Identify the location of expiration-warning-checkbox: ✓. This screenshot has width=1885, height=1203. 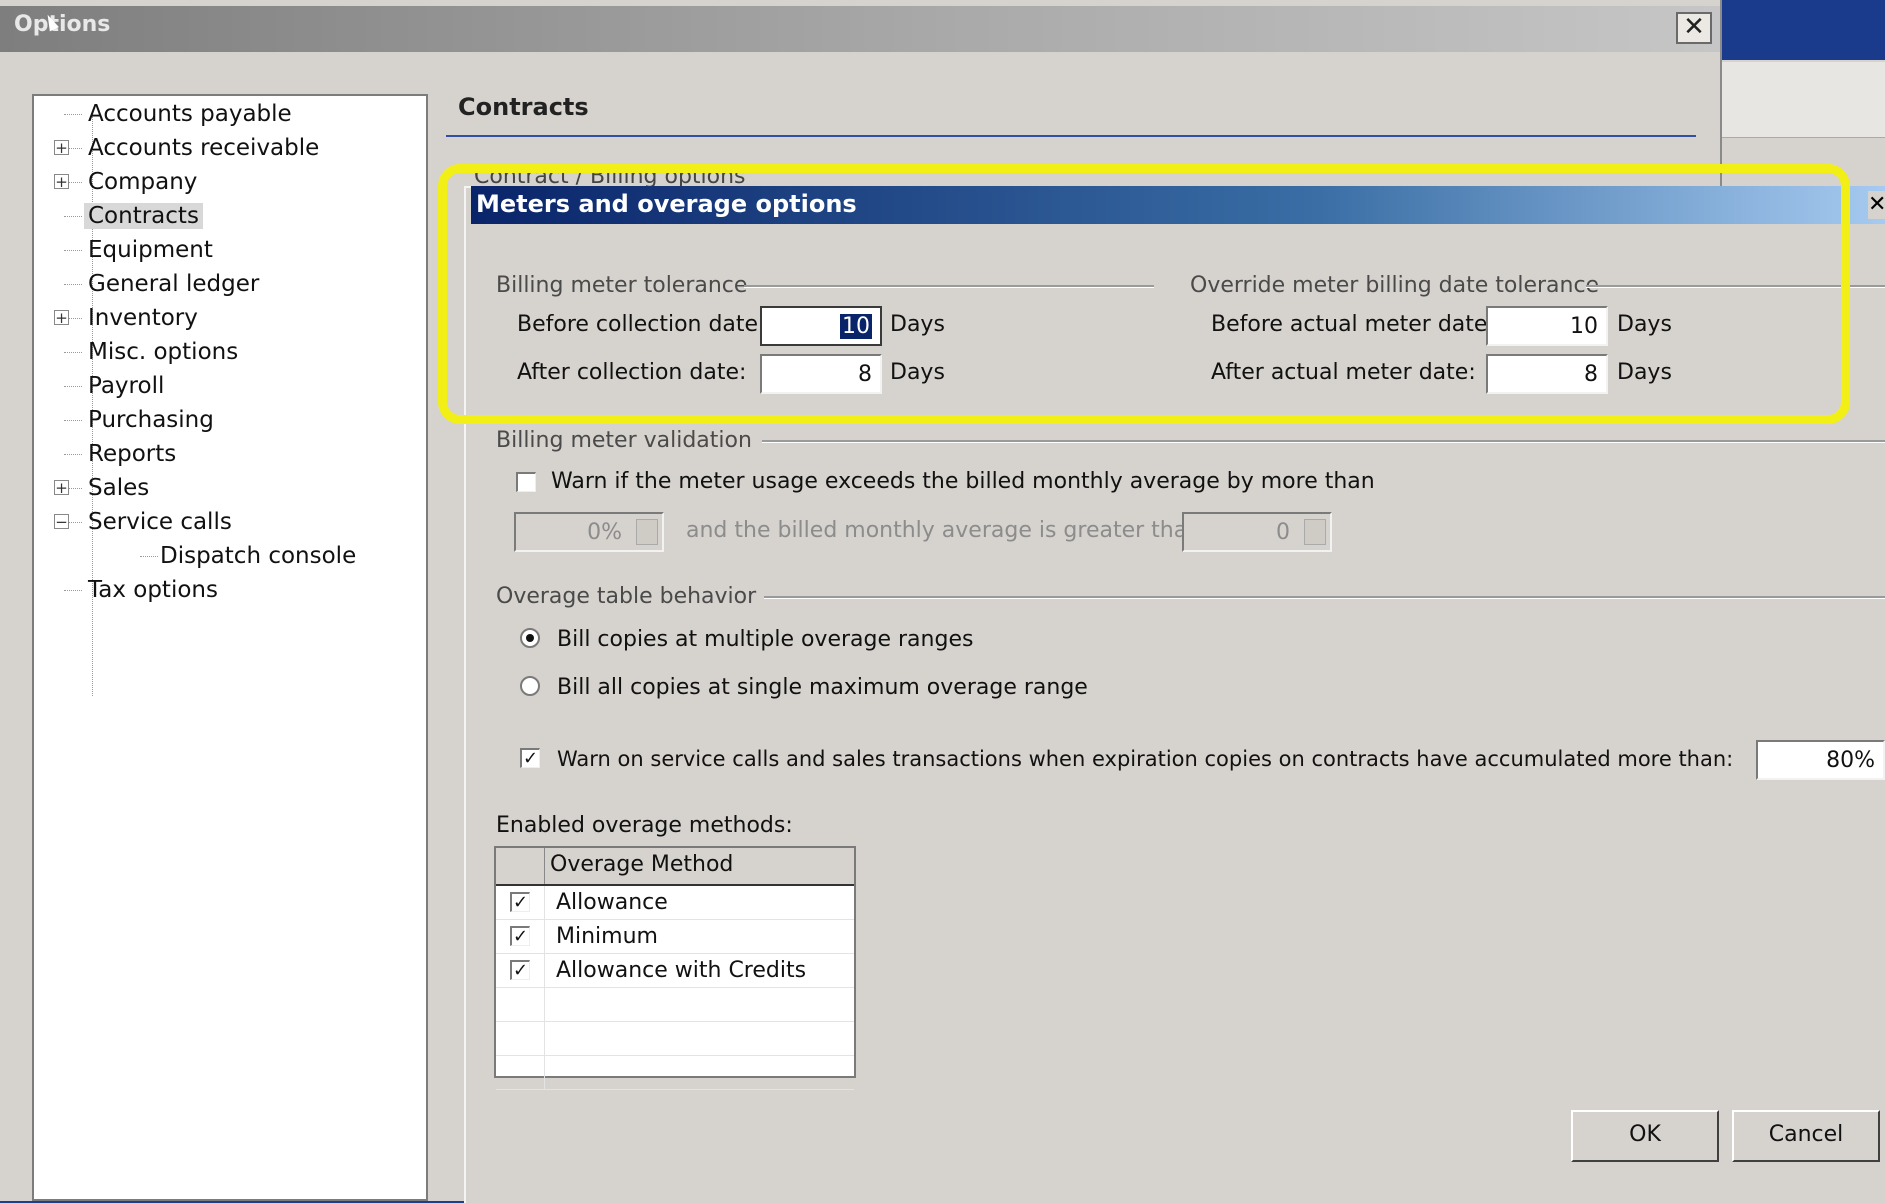
(530, 758).